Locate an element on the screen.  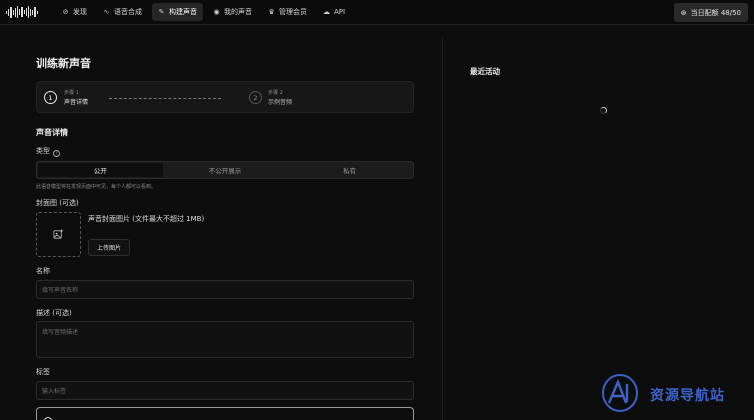
nav-item-api: ☁ API is located at coordinates (334, 12).